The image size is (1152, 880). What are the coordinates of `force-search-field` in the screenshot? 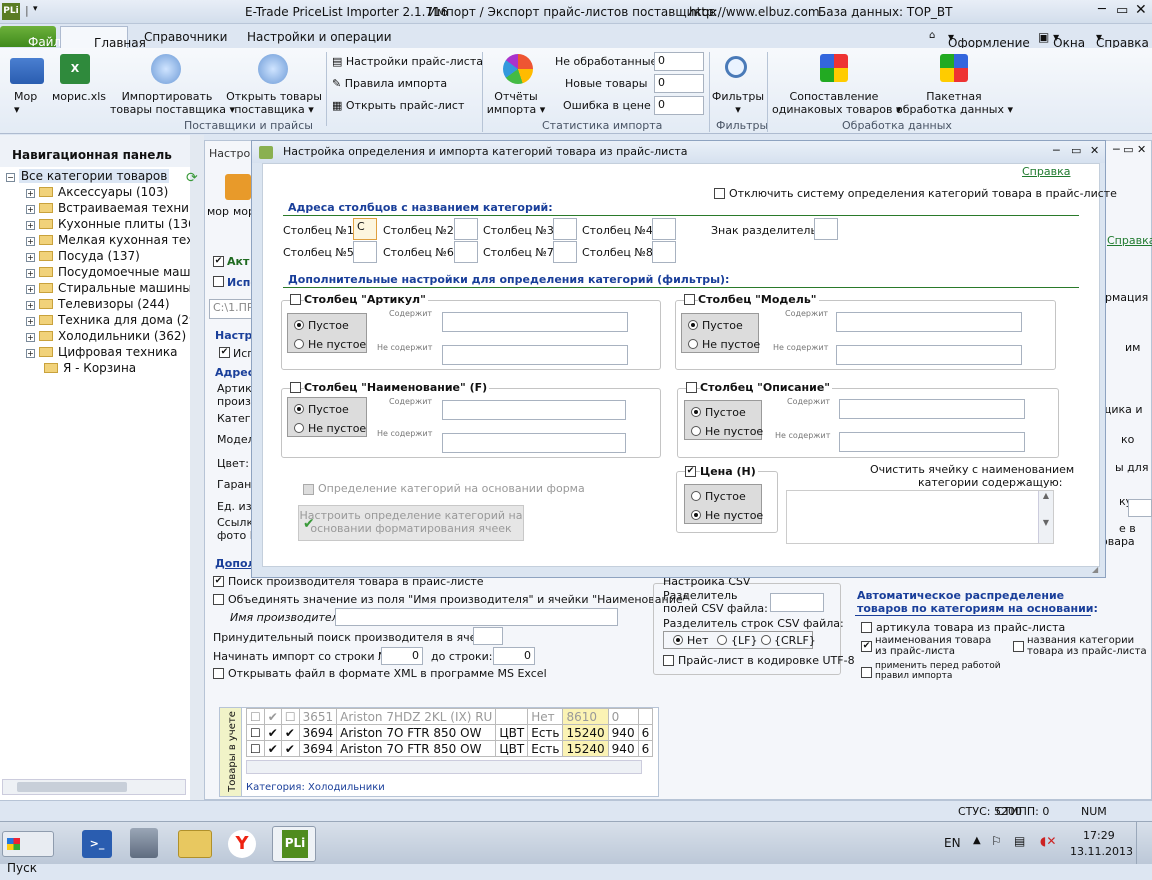 It's located at (488, 636).